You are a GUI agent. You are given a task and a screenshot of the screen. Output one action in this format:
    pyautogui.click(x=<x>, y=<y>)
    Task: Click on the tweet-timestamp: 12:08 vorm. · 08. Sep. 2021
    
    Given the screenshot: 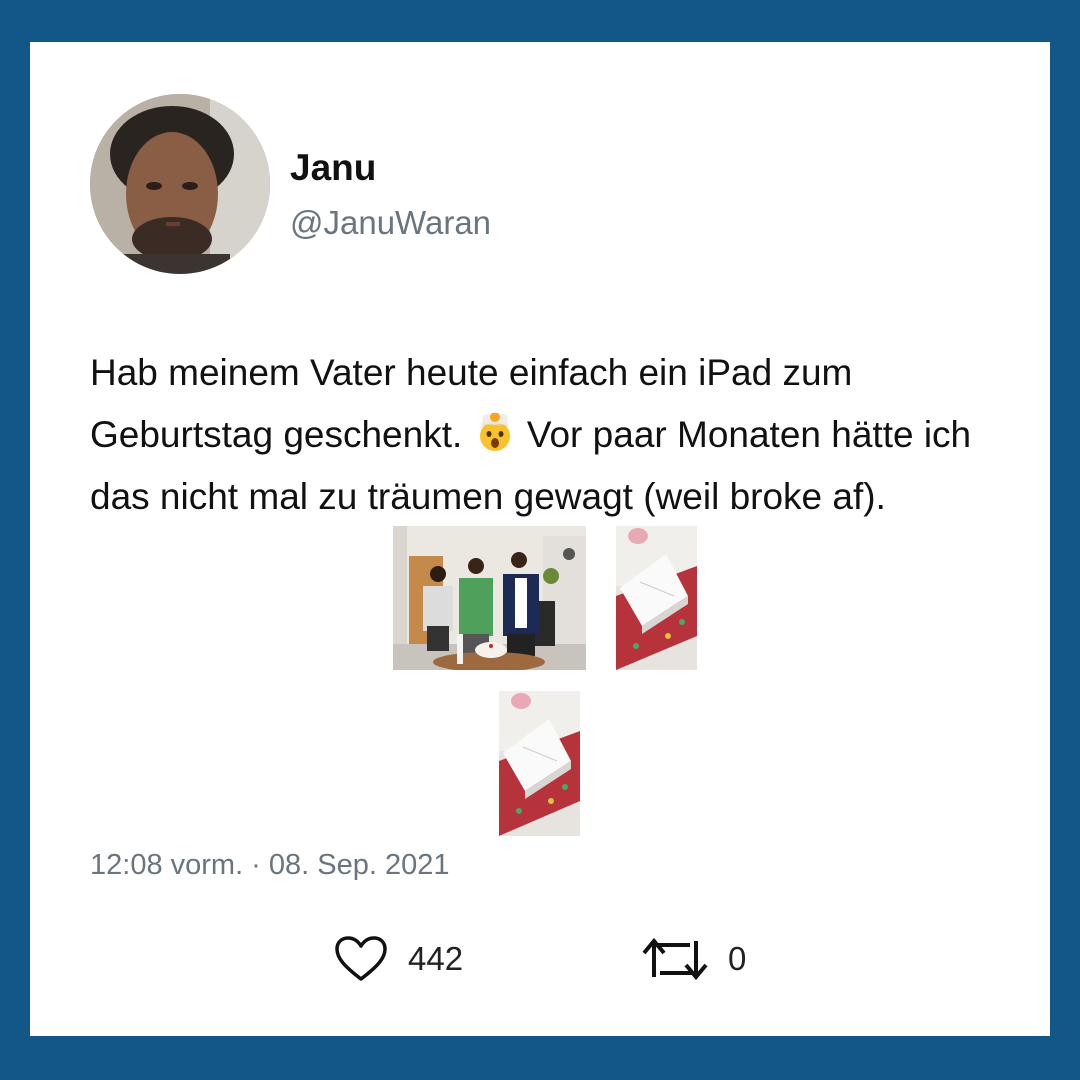 What is the action you would take?
    pyautogui.click(x=270, y=865)
    